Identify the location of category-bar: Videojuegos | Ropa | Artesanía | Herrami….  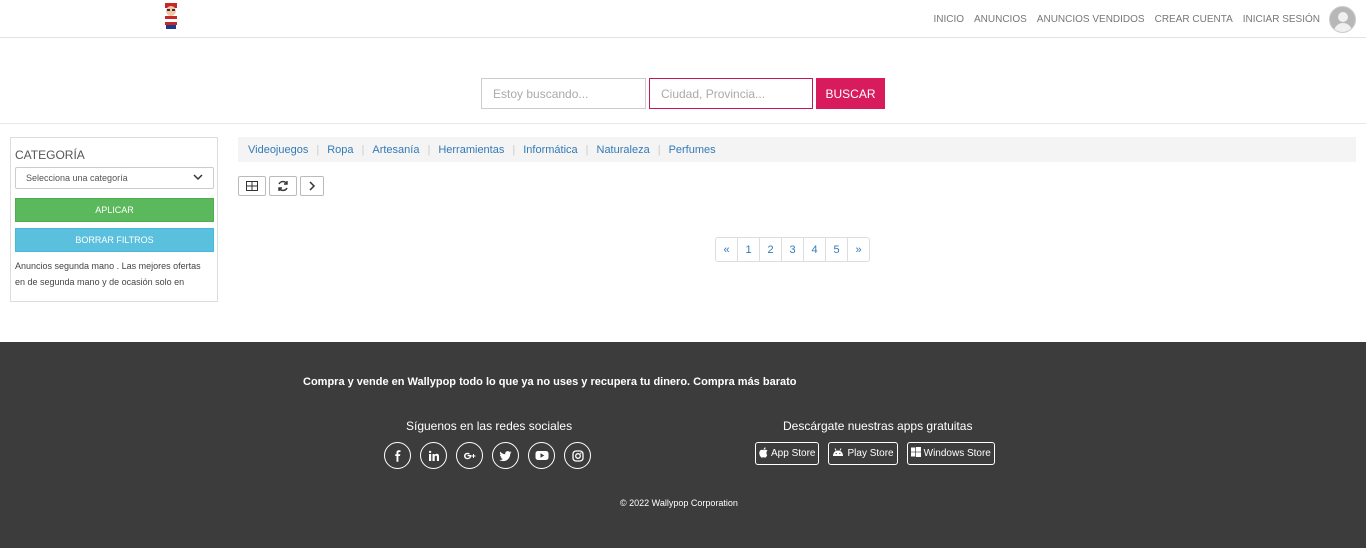
(797, 149).